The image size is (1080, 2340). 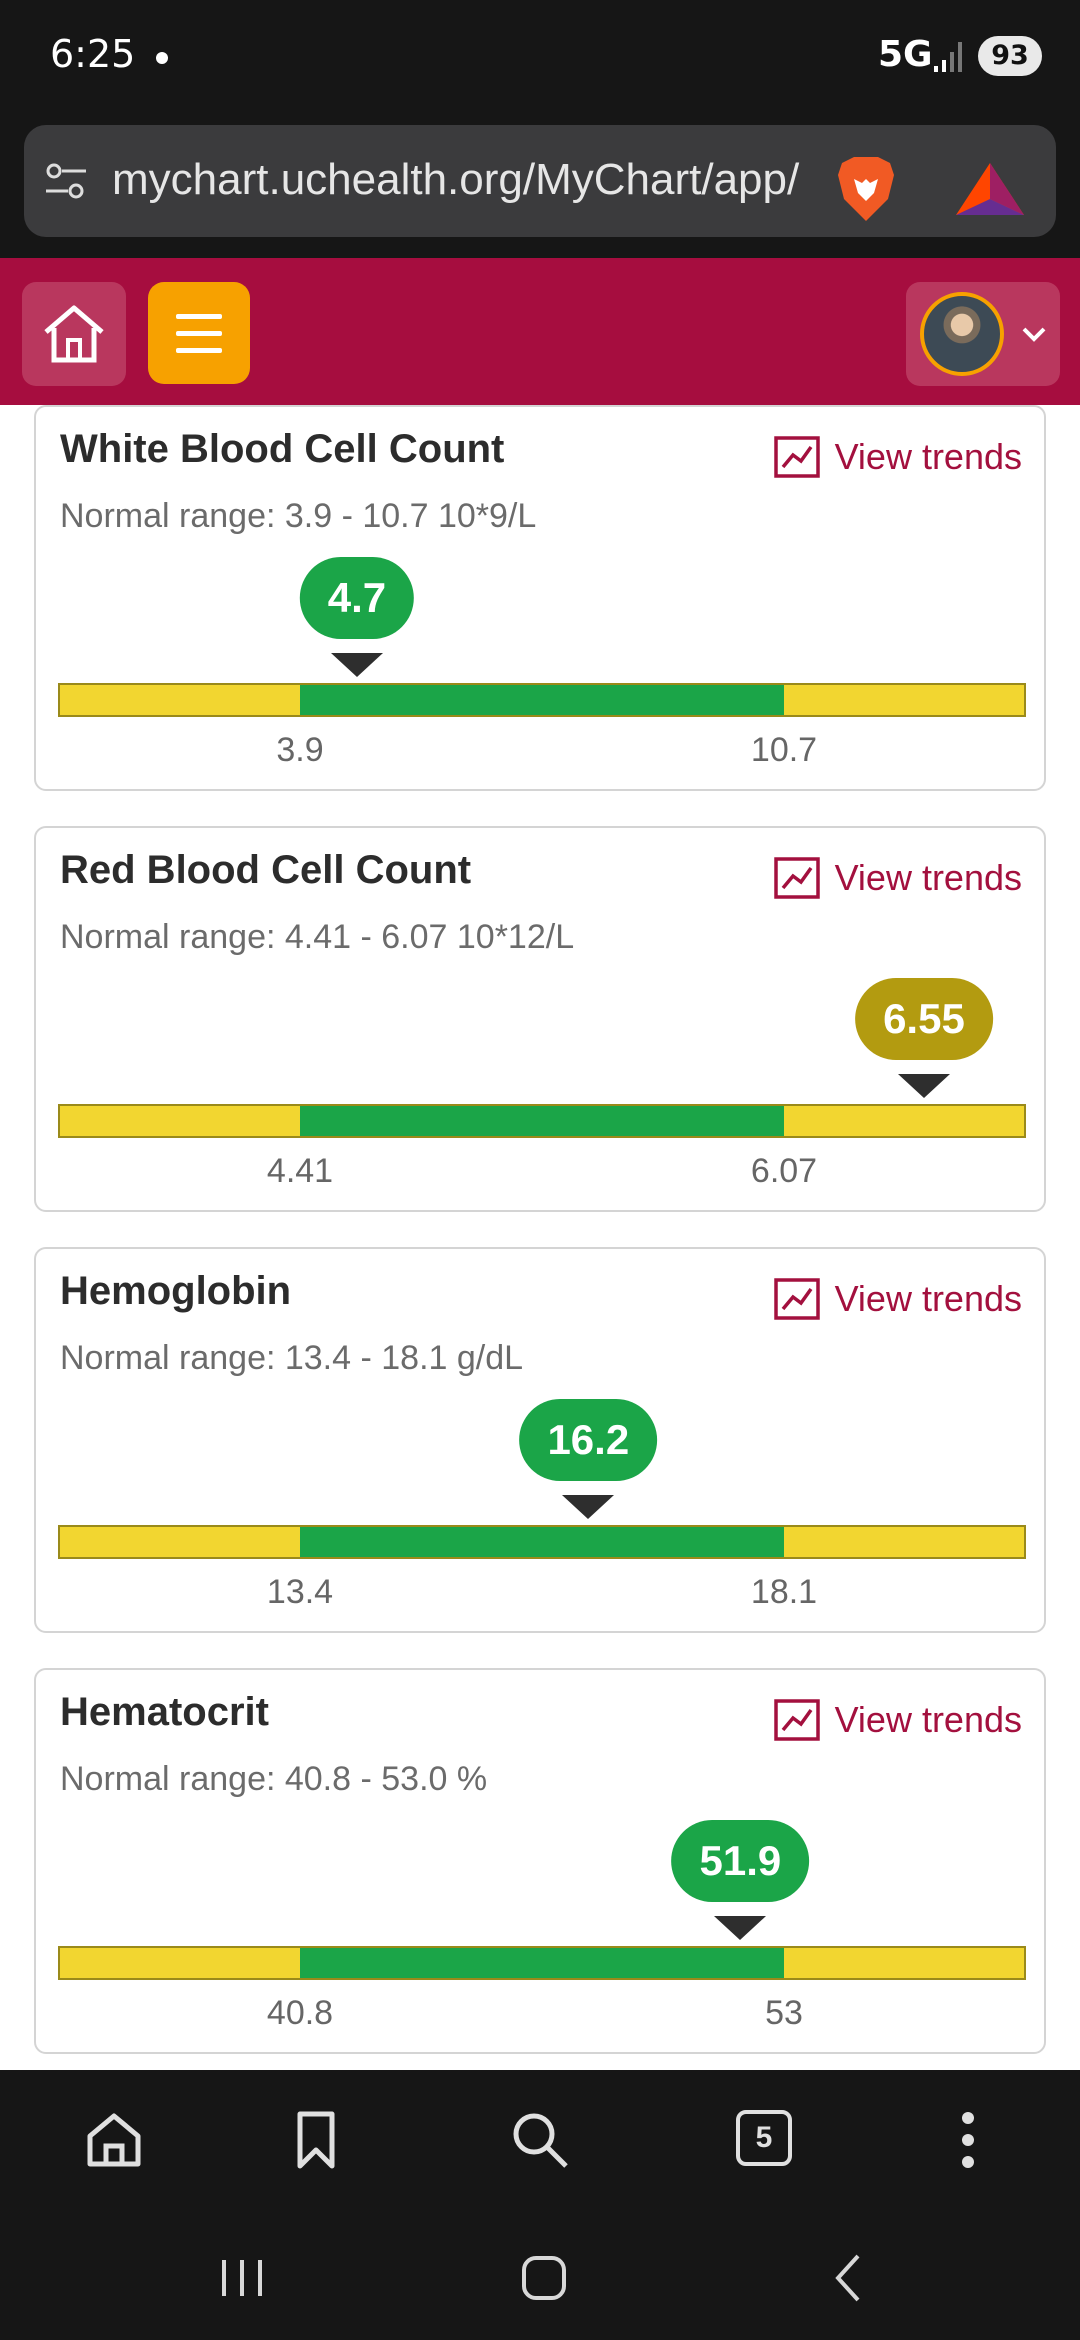 What do you see at coordinates (199, 333) in the screenshot?
I see `menu-button` at bounding box center [199, 333].